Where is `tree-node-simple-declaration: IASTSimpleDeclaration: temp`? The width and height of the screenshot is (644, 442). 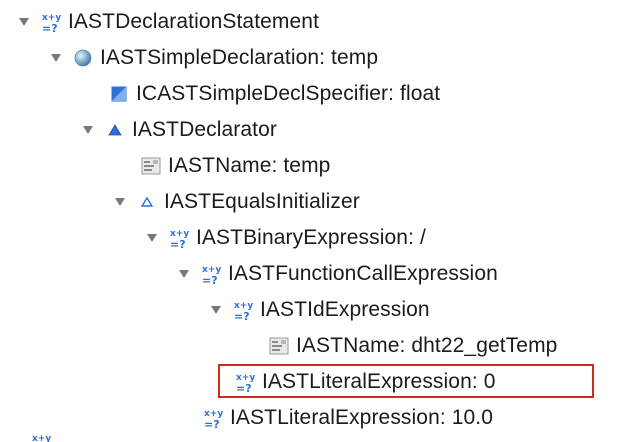
tree-node-simple-declaration: IASTSimpleDeclaration: temp is located at coordinates (214, 58).